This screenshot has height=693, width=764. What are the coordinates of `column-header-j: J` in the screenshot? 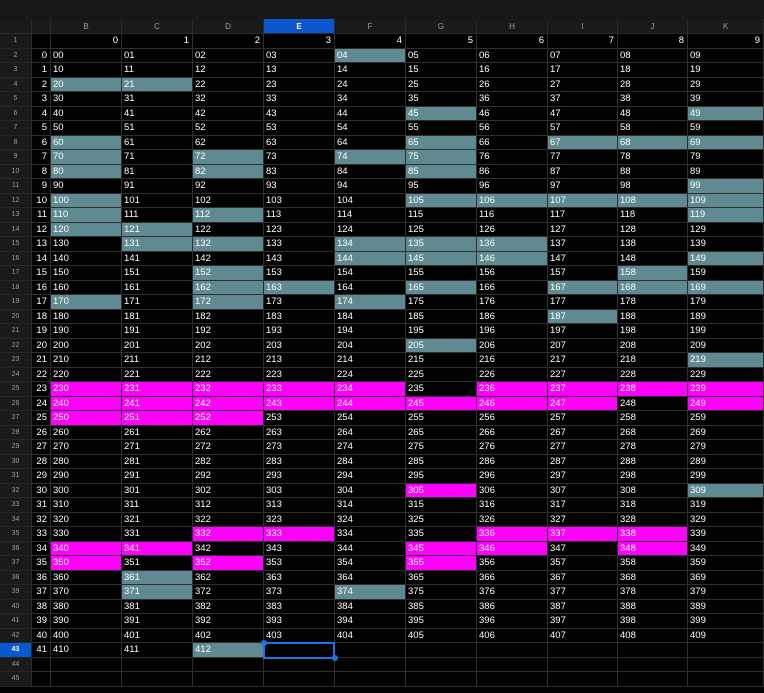 It's located at (653, 26).